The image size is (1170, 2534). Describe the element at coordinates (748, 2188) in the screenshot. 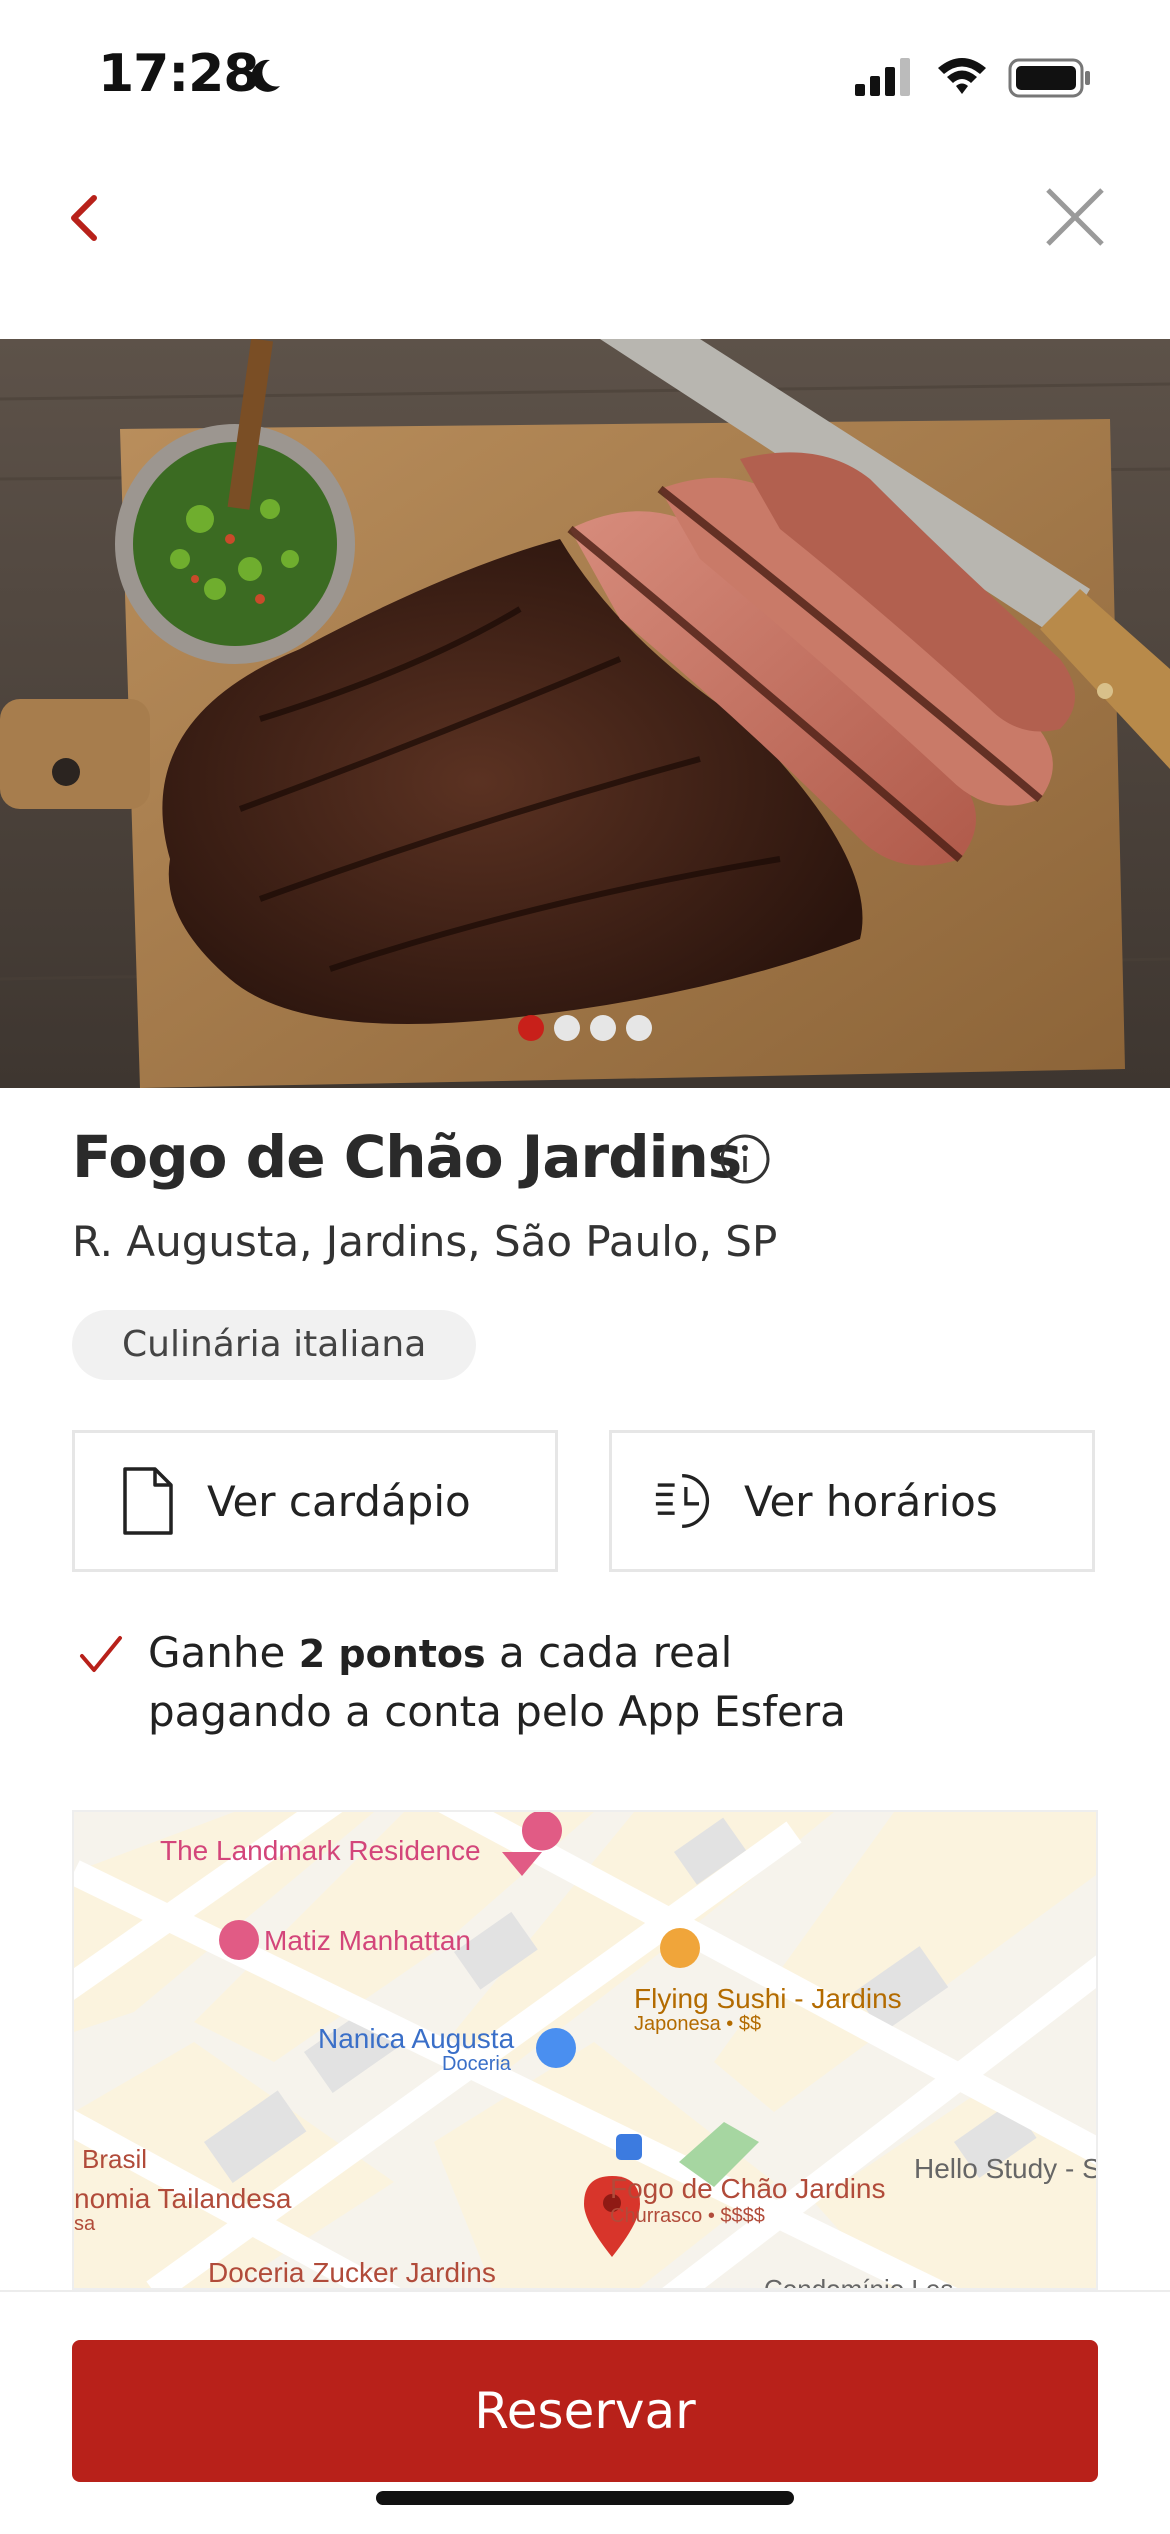

I see `map-label-fogo: Fogo de Chão Jardins` at that location.